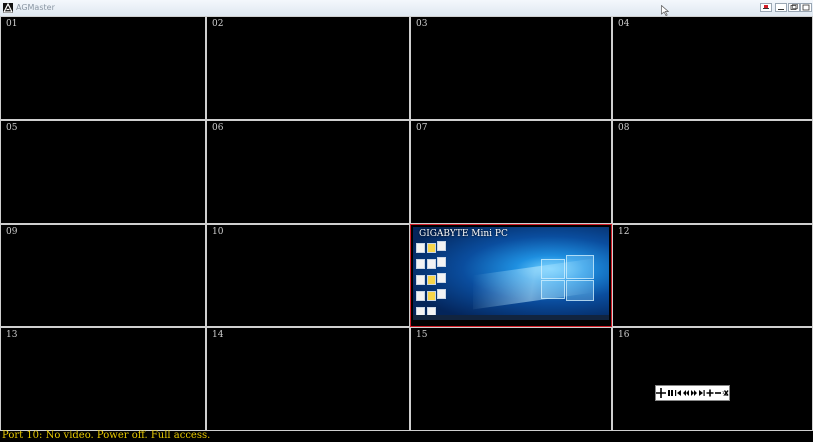  What do you see at coordinates (103, 68) in the screenshot?
I see `port-cell-01: 01` at bounding box center [103, 68].